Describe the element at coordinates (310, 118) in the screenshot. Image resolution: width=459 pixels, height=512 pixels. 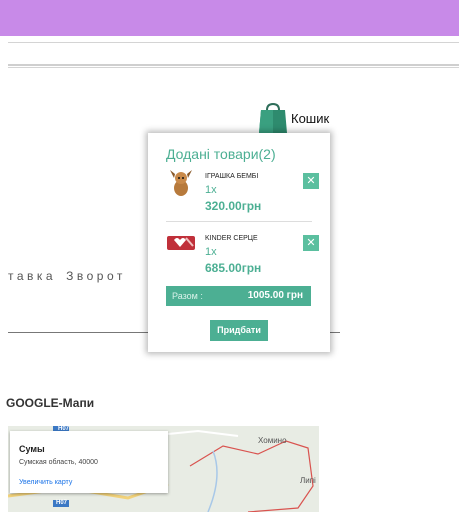
I see `cart-label: Кошик` at that location.